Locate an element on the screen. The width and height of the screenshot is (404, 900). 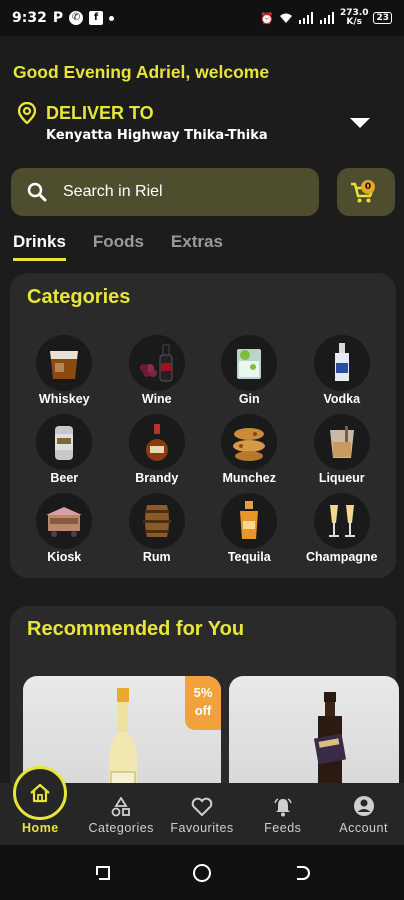
discount-badge: 5% off is located at coordinates (203, 703).